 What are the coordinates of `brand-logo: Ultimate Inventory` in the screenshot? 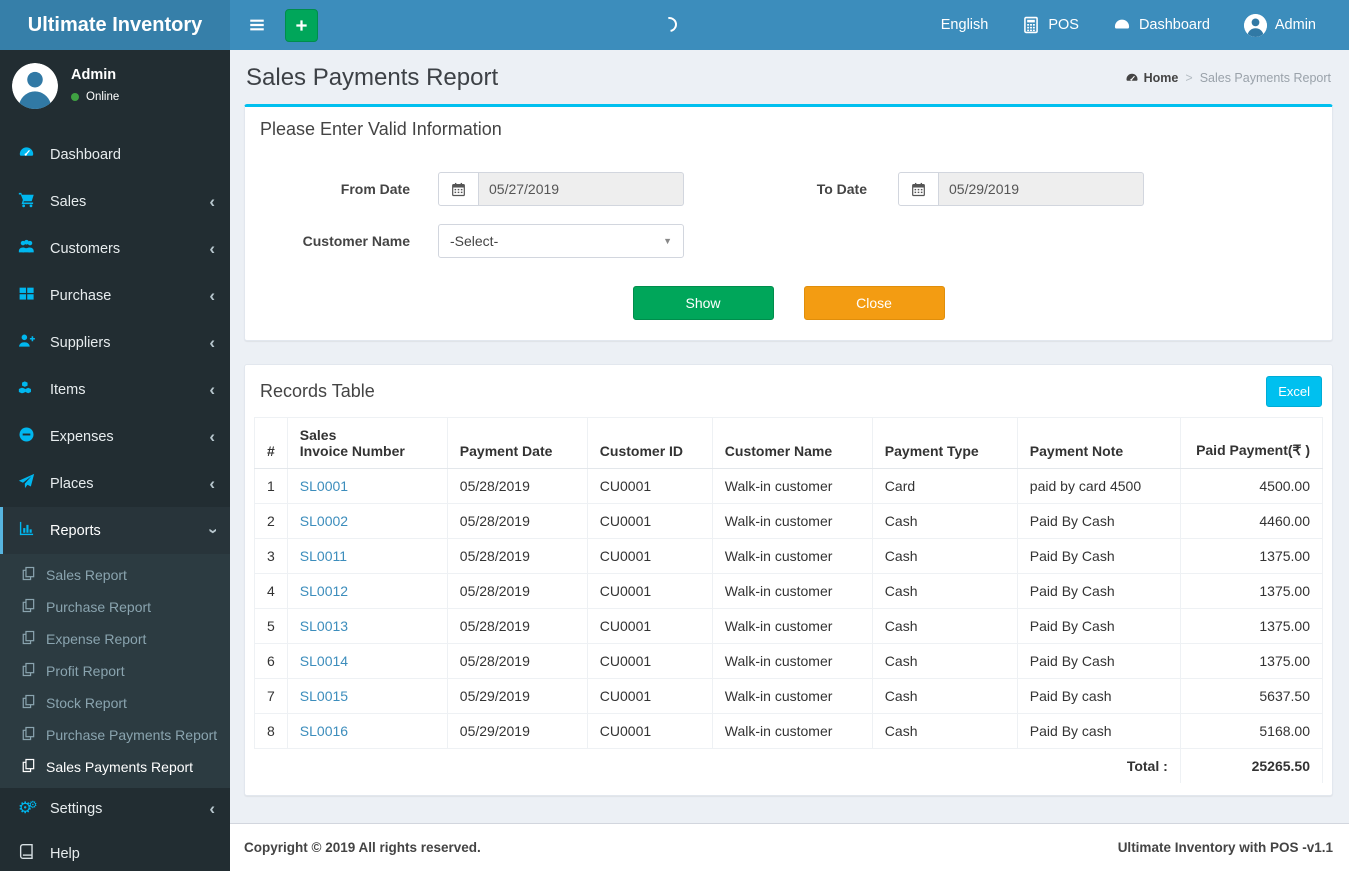 It's located at (115, 25).